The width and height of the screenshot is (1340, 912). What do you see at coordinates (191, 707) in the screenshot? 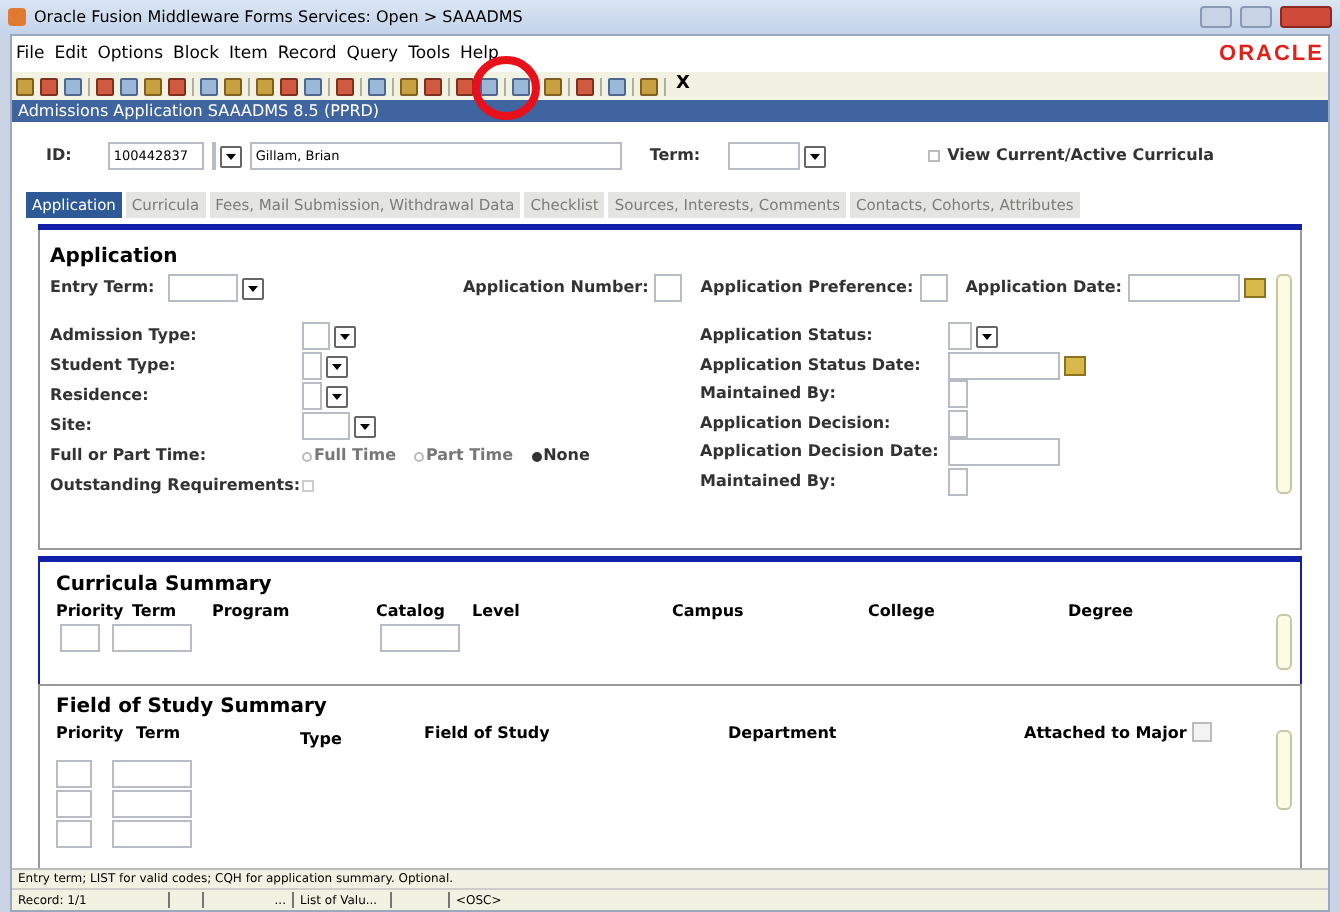
I see `section-title: Field of Study Summary` at bounding box center [191, 707].